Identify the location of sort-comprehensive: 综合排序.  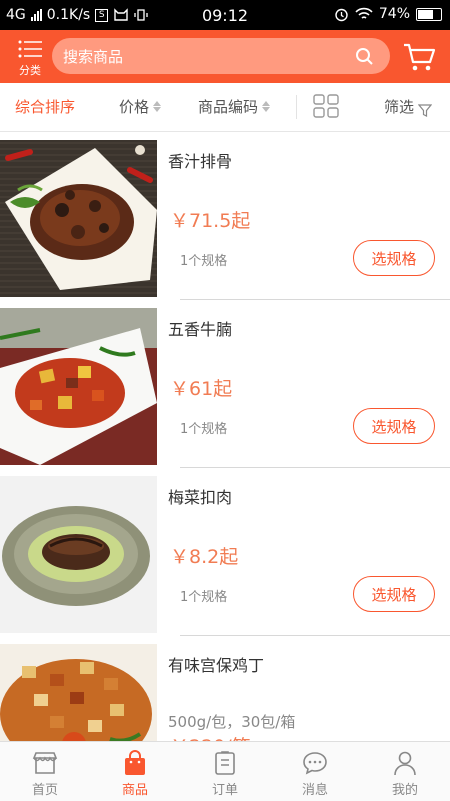
(45, 106).